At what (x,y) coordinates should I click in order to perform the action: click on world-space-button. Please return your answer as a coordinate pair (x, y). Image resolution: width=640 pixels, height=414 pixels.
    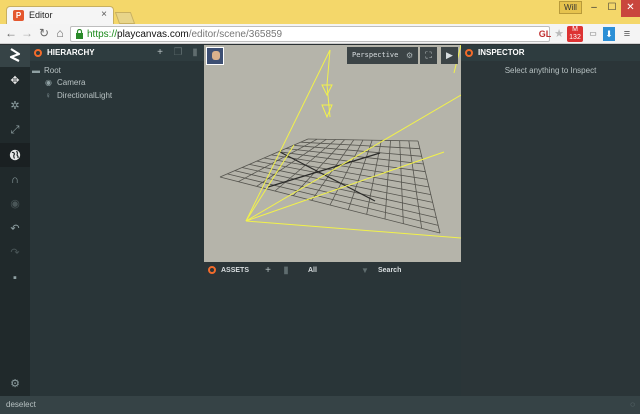
    Looking at the image, I should click on (15, 155).